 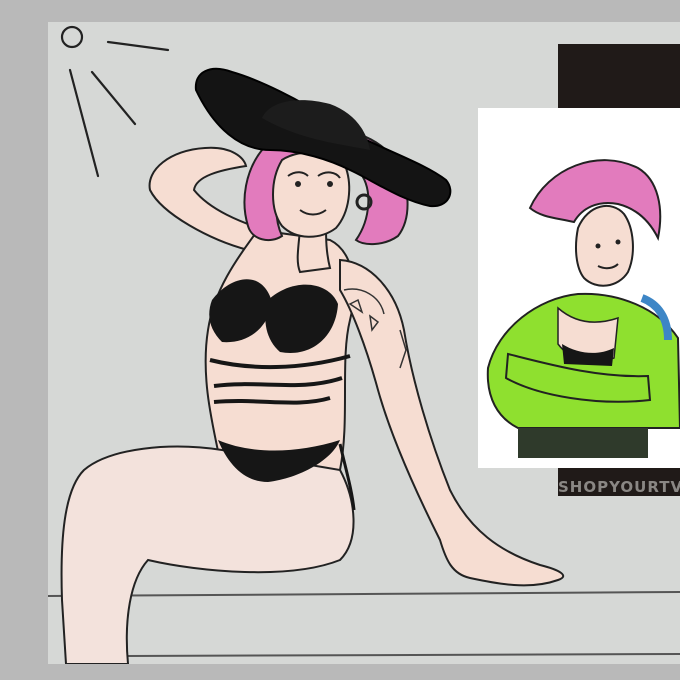 What do you see at coordinates (207, 554) in the screenshot?
I see `legs` at bounding box center [207, 554].